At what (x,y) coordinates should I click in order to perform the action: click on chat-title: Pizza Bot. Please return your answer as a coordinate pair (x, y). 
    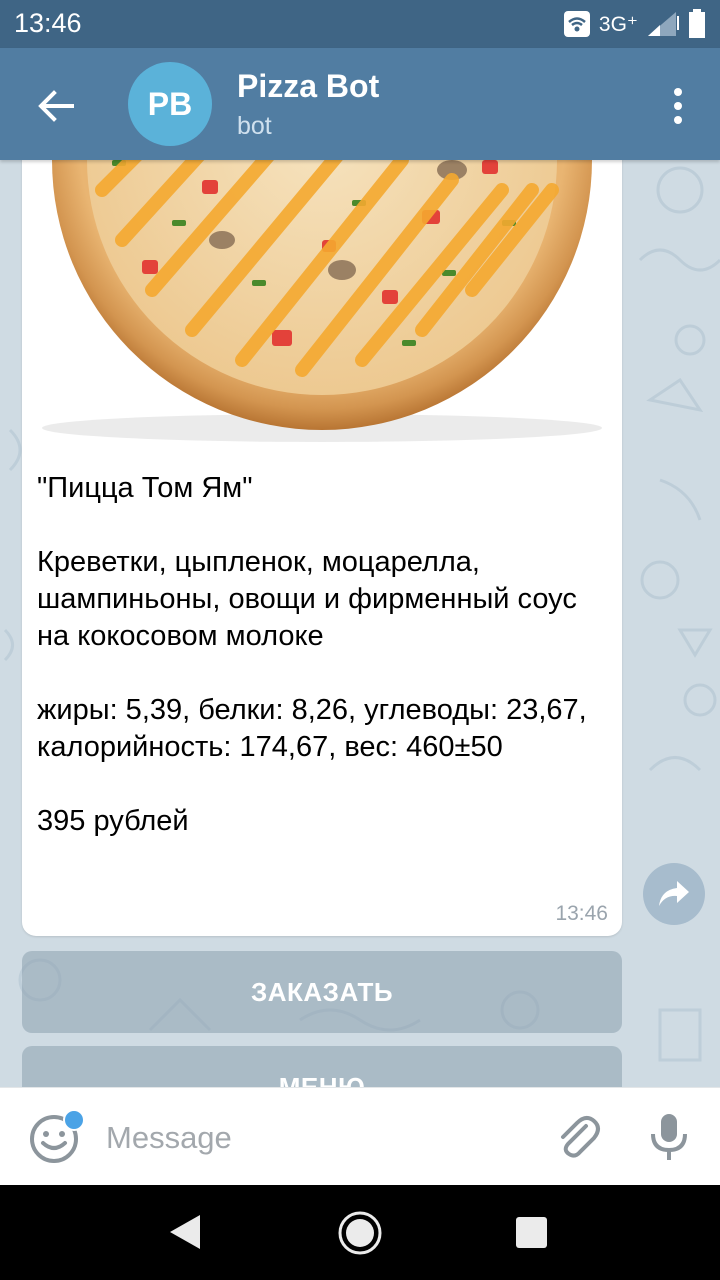
    Looking at the image, I should click on (308, 86).